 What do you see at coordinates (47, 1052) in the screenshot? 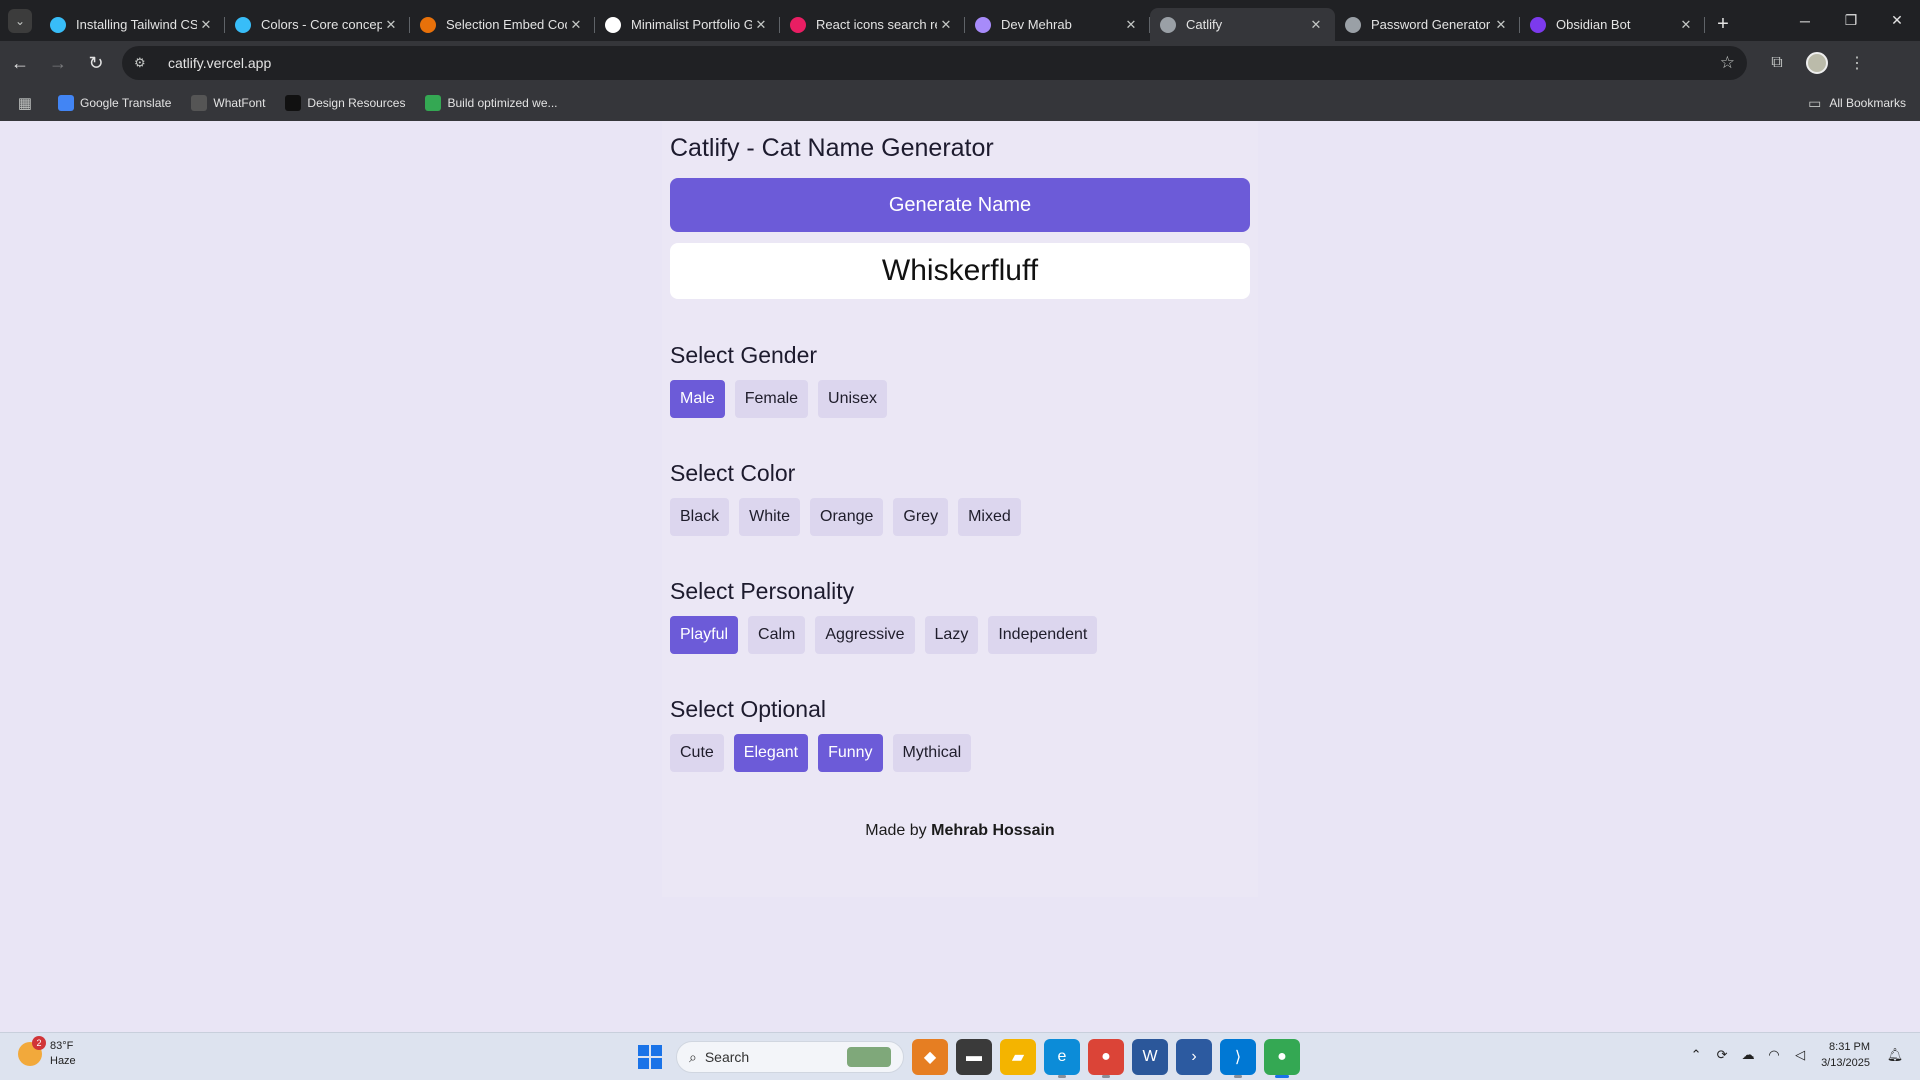
I see `weather-widget: 2 83°F Haze` at bounding box center [47, 1052].